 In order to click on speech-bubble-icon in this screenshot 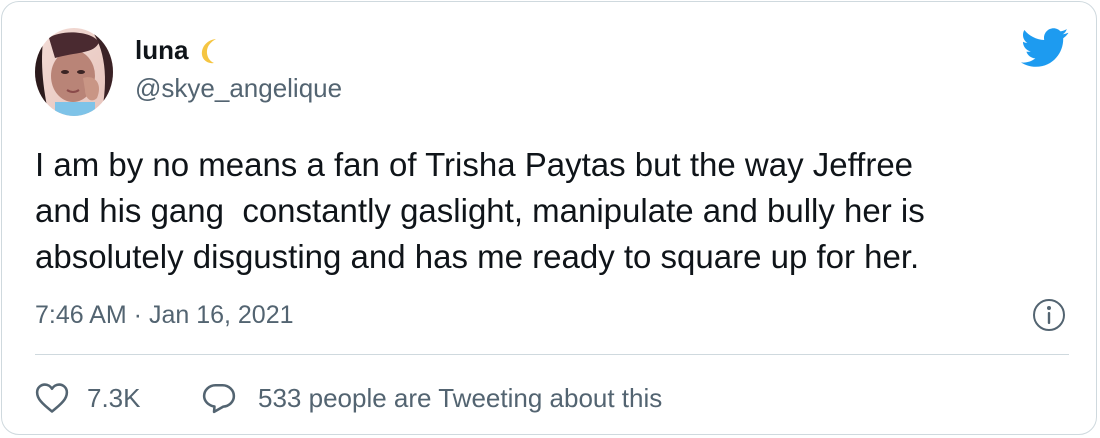, I will do `click(219, 398)`.